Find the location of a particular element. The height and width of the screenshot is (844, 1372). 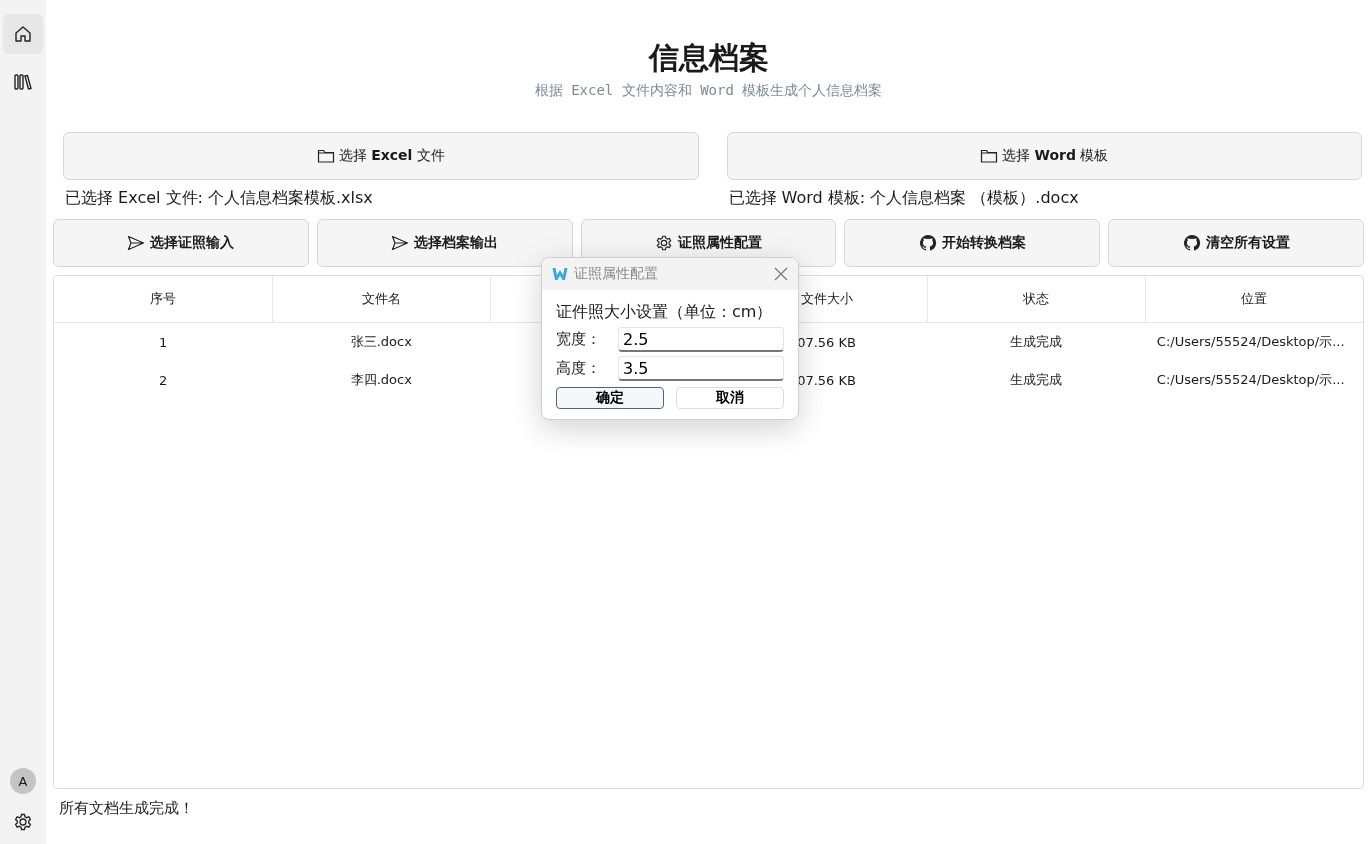

table-cell: 张三.docx is located at coordinates (381, 342).